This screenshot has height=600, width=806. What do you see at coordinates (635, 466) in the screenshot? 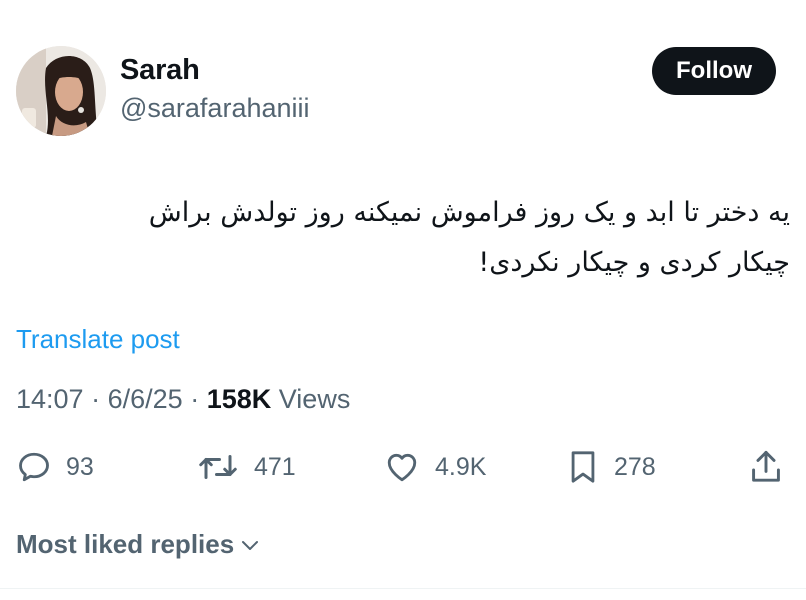
I see `bookmark-count: 278` at bounding box center [635, 466].